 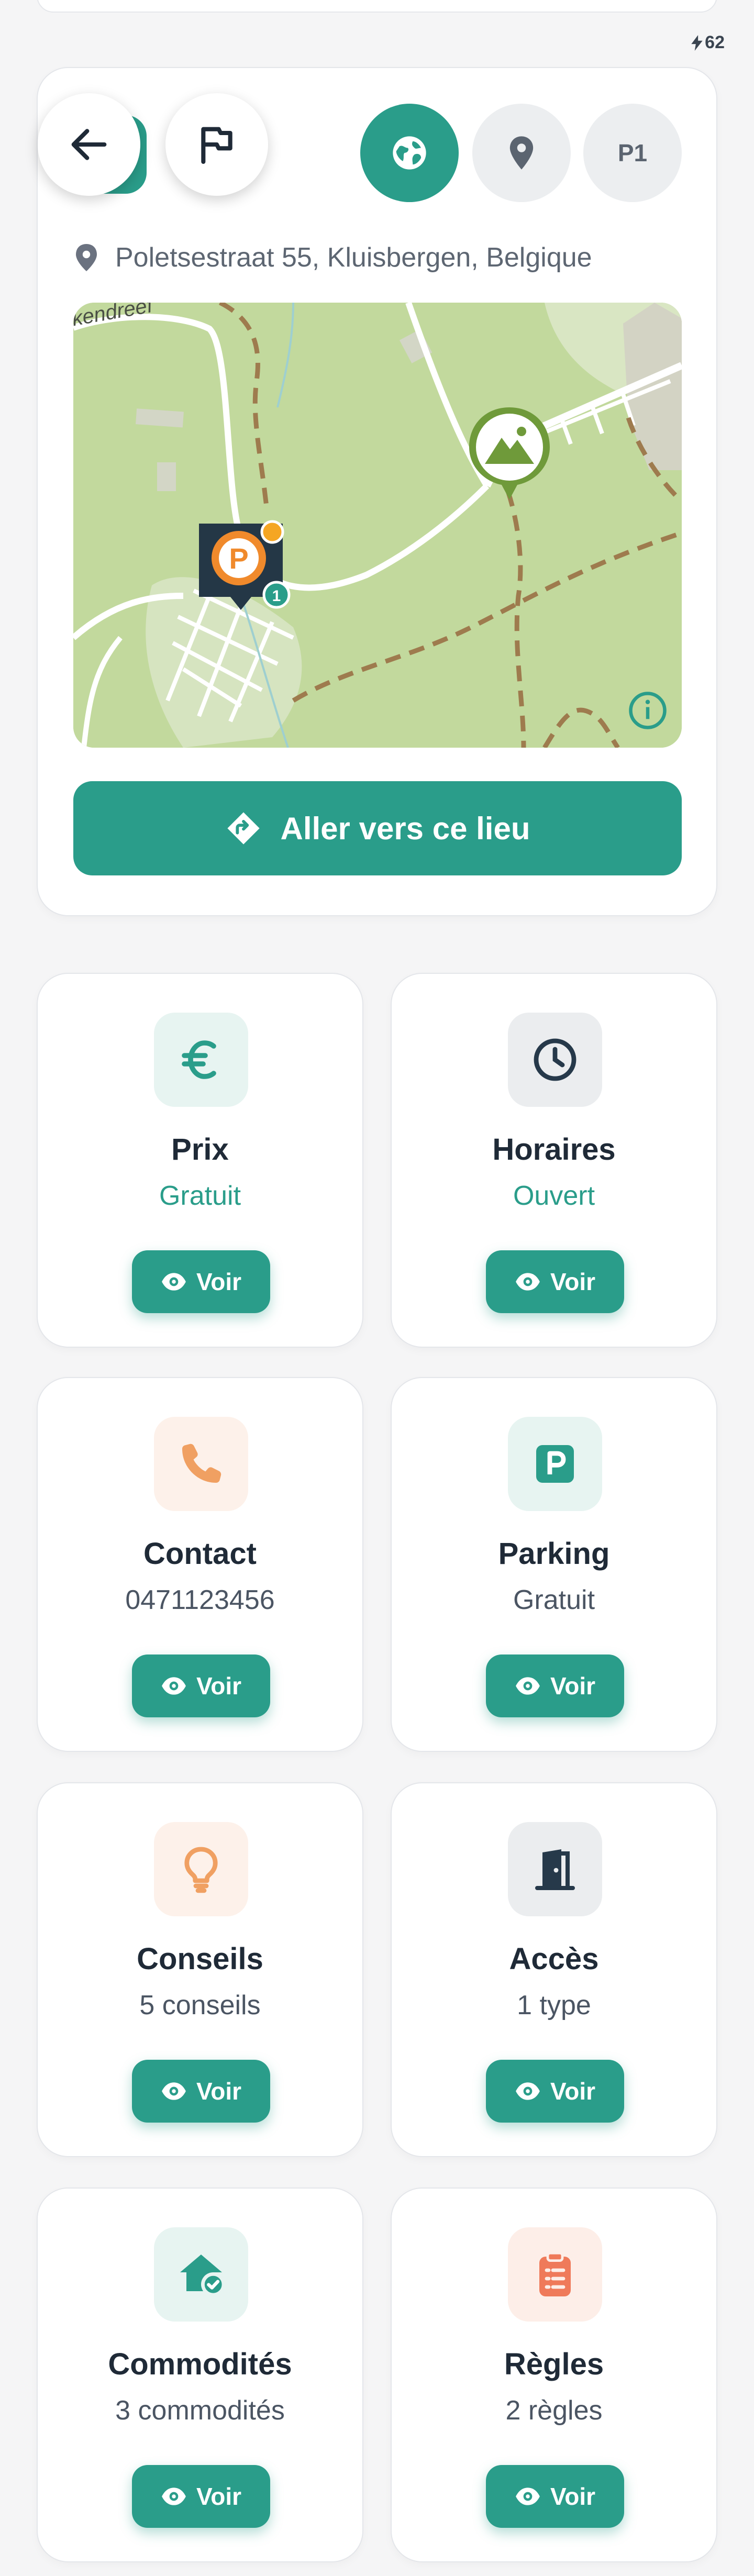 I want to click on parking-count: 1, so click(x=276, y=596).